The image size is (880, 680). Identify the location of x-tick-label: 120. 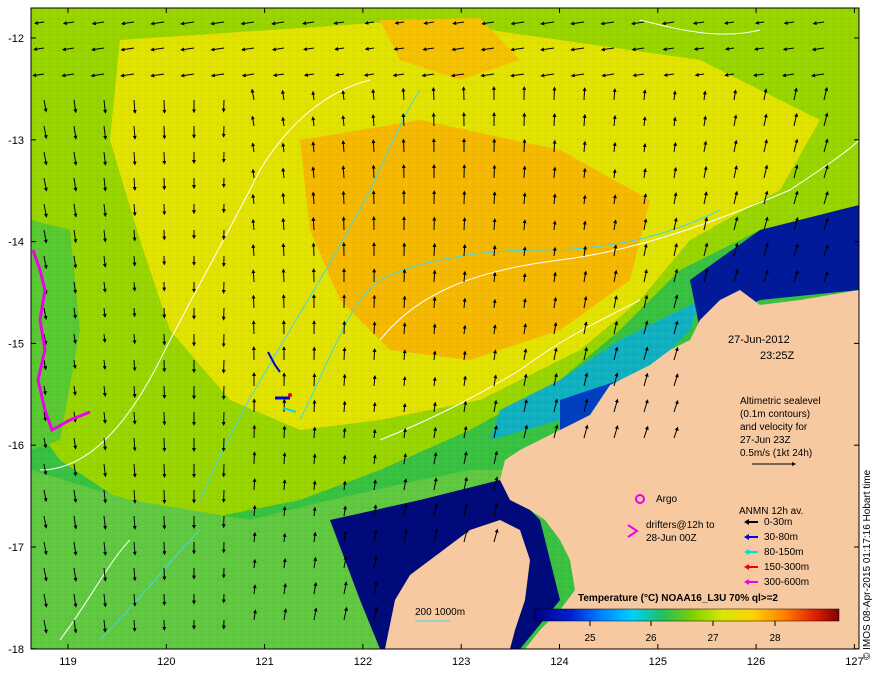
(166, 662).